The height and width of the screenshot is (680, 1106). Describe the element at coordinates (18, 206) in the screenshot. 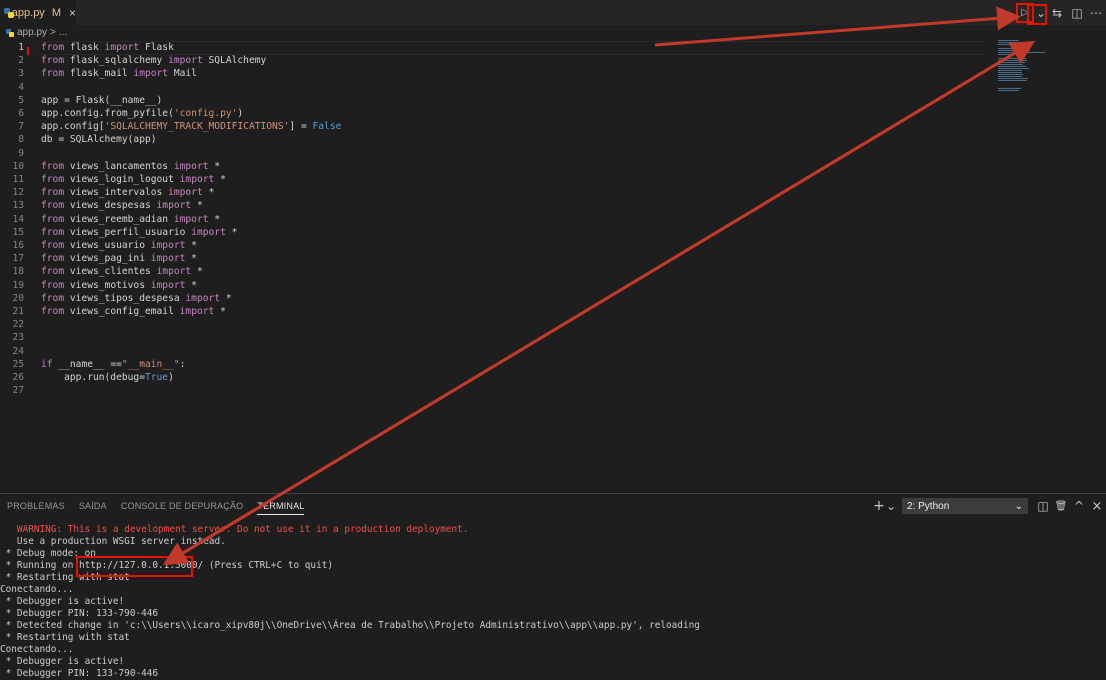

I see `line-number: 13` at that location.